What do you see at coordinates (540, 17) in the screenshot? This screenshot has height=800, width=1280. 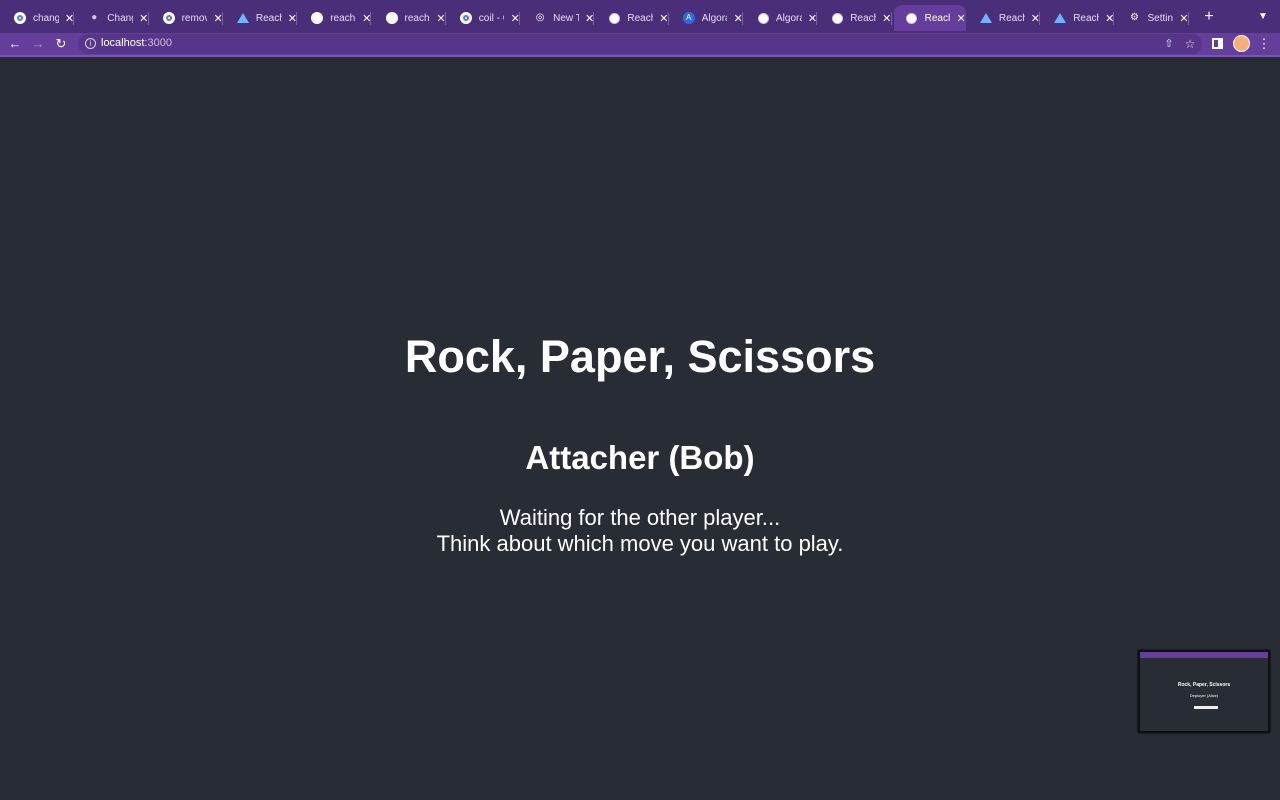 I see `chrome-icon: ◎` at bounding box center [540, 17].